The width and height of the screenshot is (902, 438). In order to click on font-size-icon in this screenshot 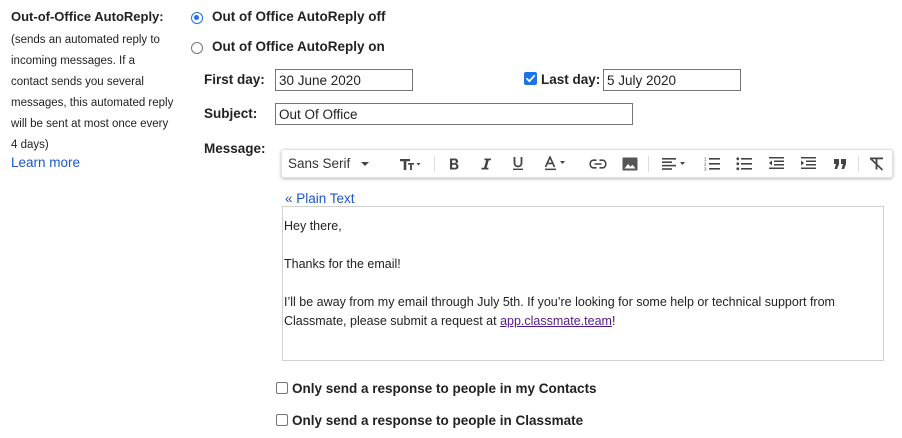, I will do `click(410, 164)`.